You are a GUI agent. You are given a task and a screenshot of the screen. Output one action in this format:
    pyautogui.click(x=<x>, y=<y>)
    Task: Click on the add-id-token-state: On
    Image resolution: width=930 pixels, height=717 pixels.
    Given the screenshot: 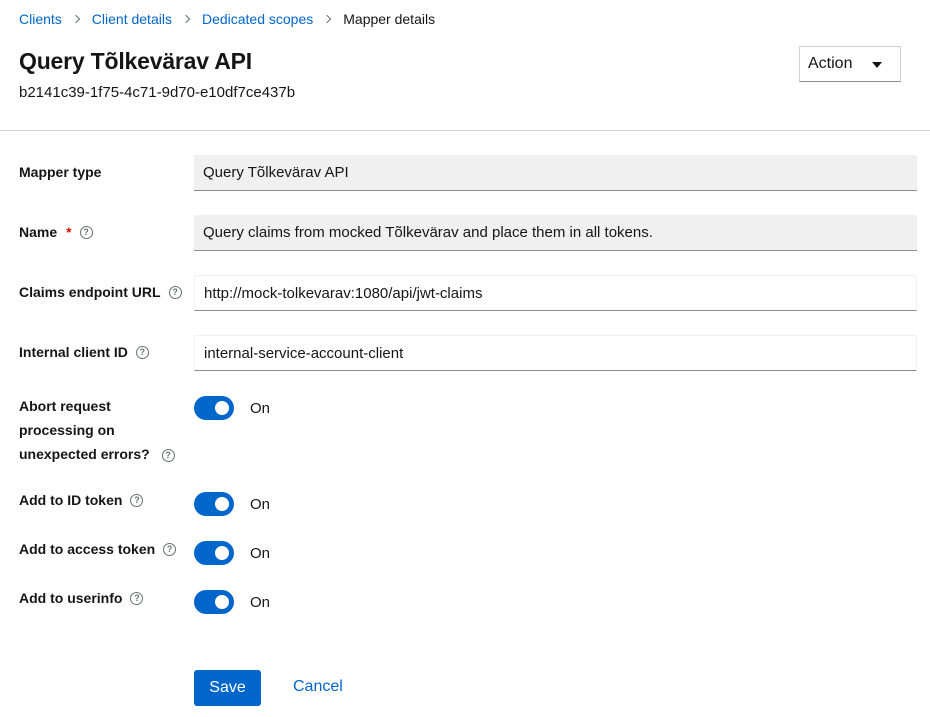 What is the action you would take?
    pyautogui.click(x=260, y=504)
    